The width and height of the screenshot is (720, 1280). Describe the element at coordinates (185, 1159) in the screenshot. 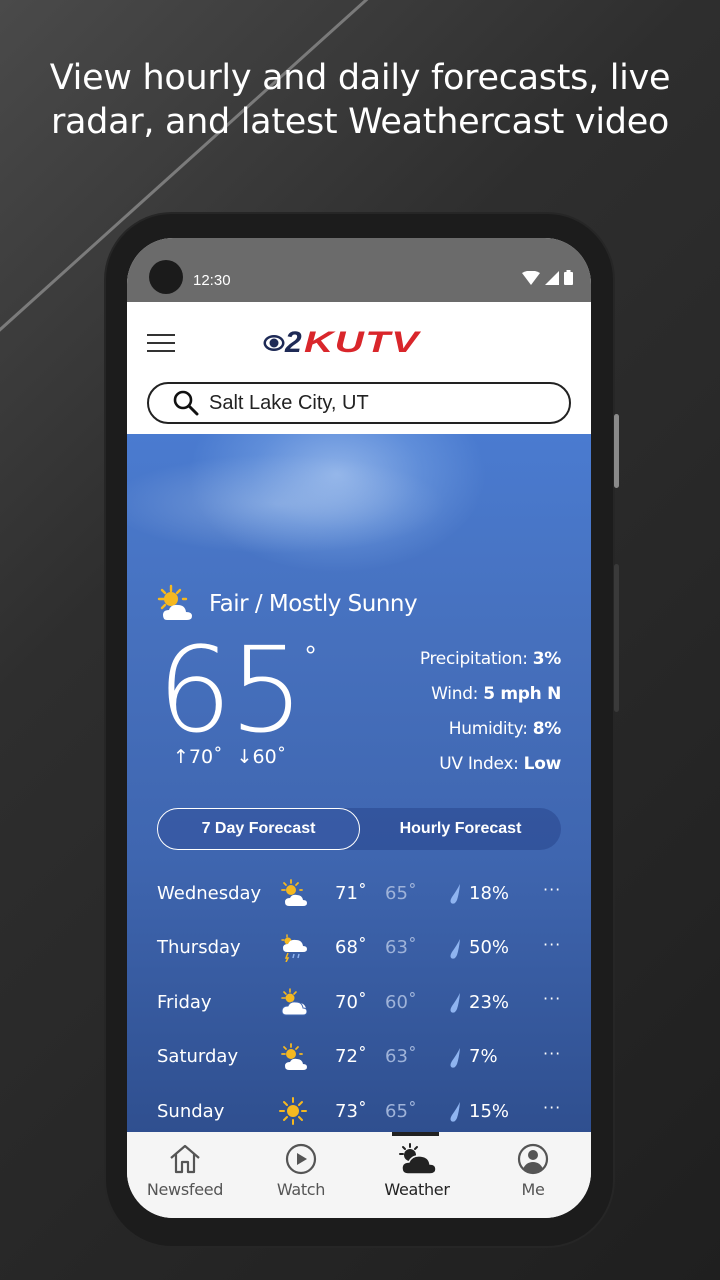

I see `home-icon` at that location.